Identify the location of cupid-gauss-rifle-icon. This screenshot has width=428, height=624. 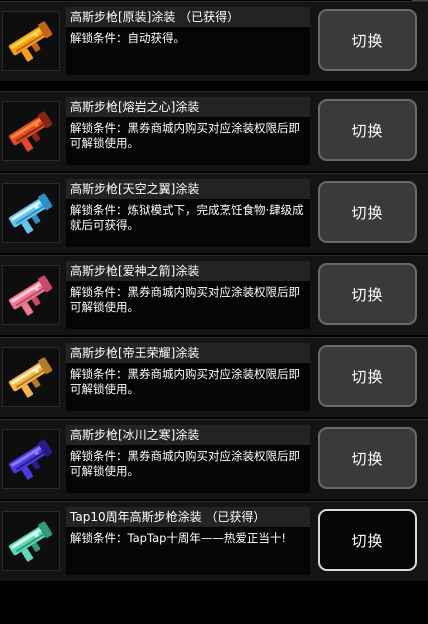
(30, 295).